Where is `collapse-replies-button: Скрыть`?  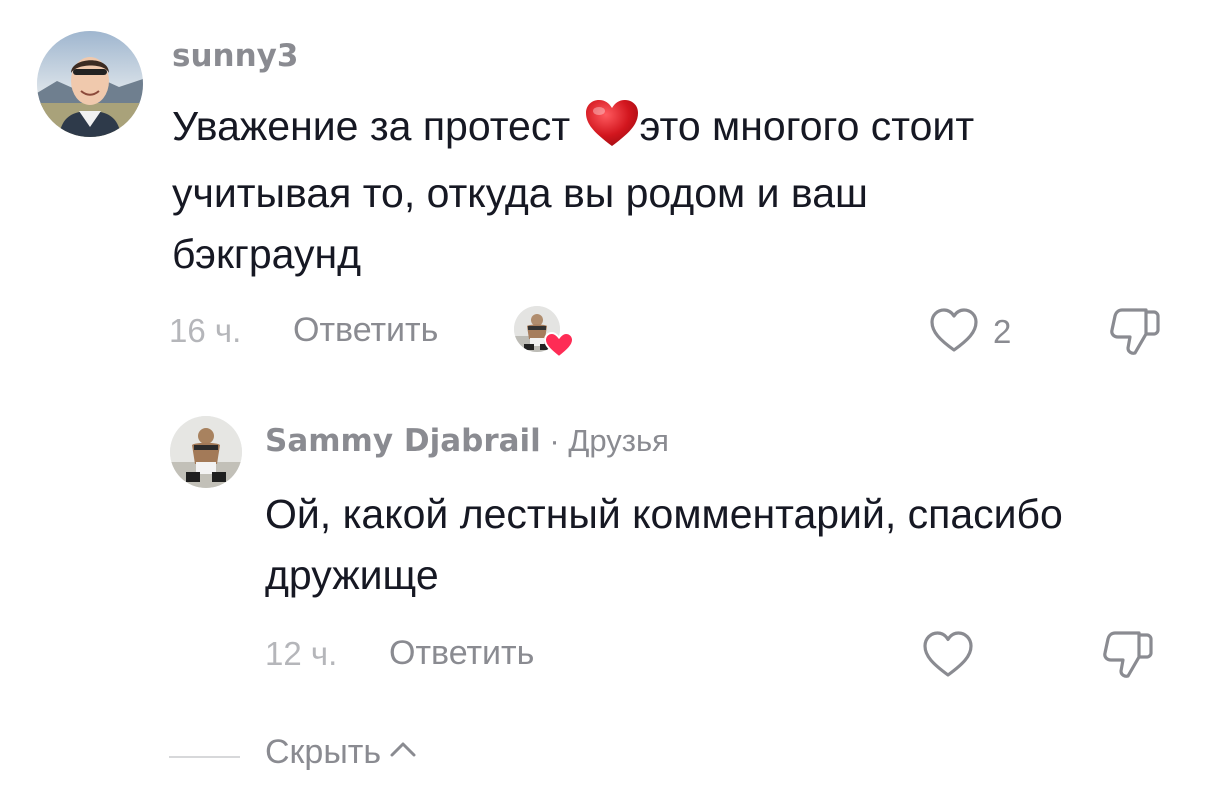
collapse-replies-button: Скрыть is located at coordinates (341, 752).